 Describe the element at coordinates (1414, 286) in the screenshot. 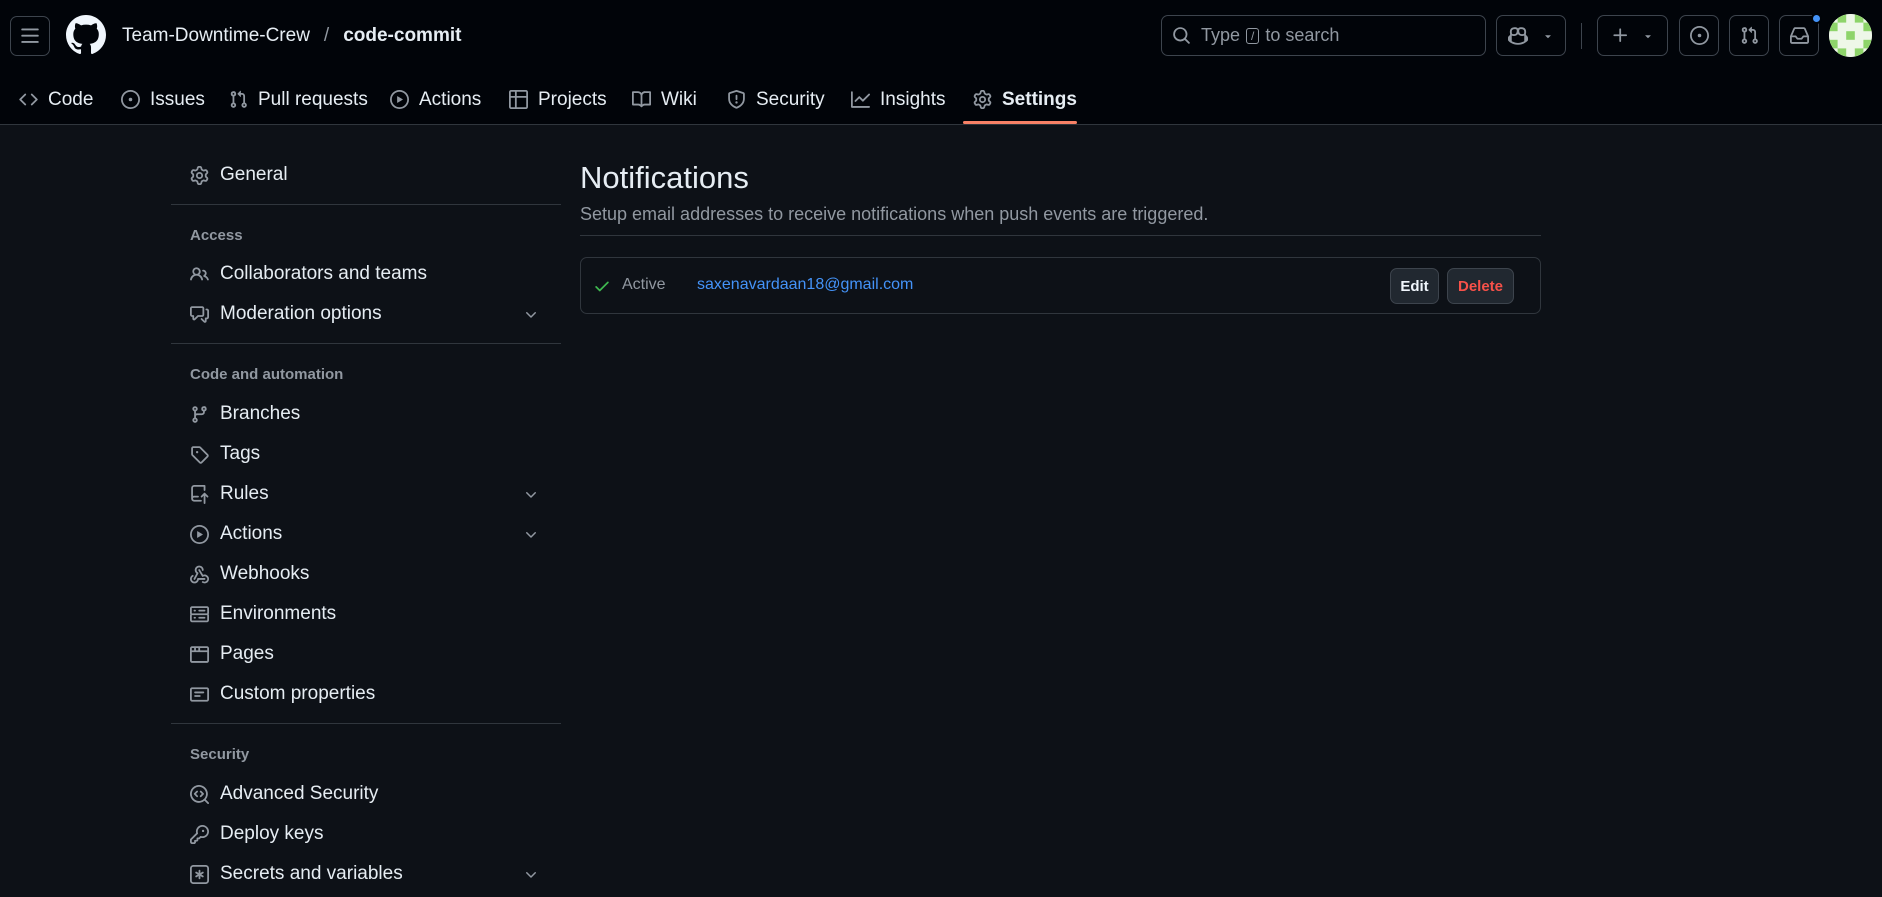

I see `edit-button: Edit` at that location.